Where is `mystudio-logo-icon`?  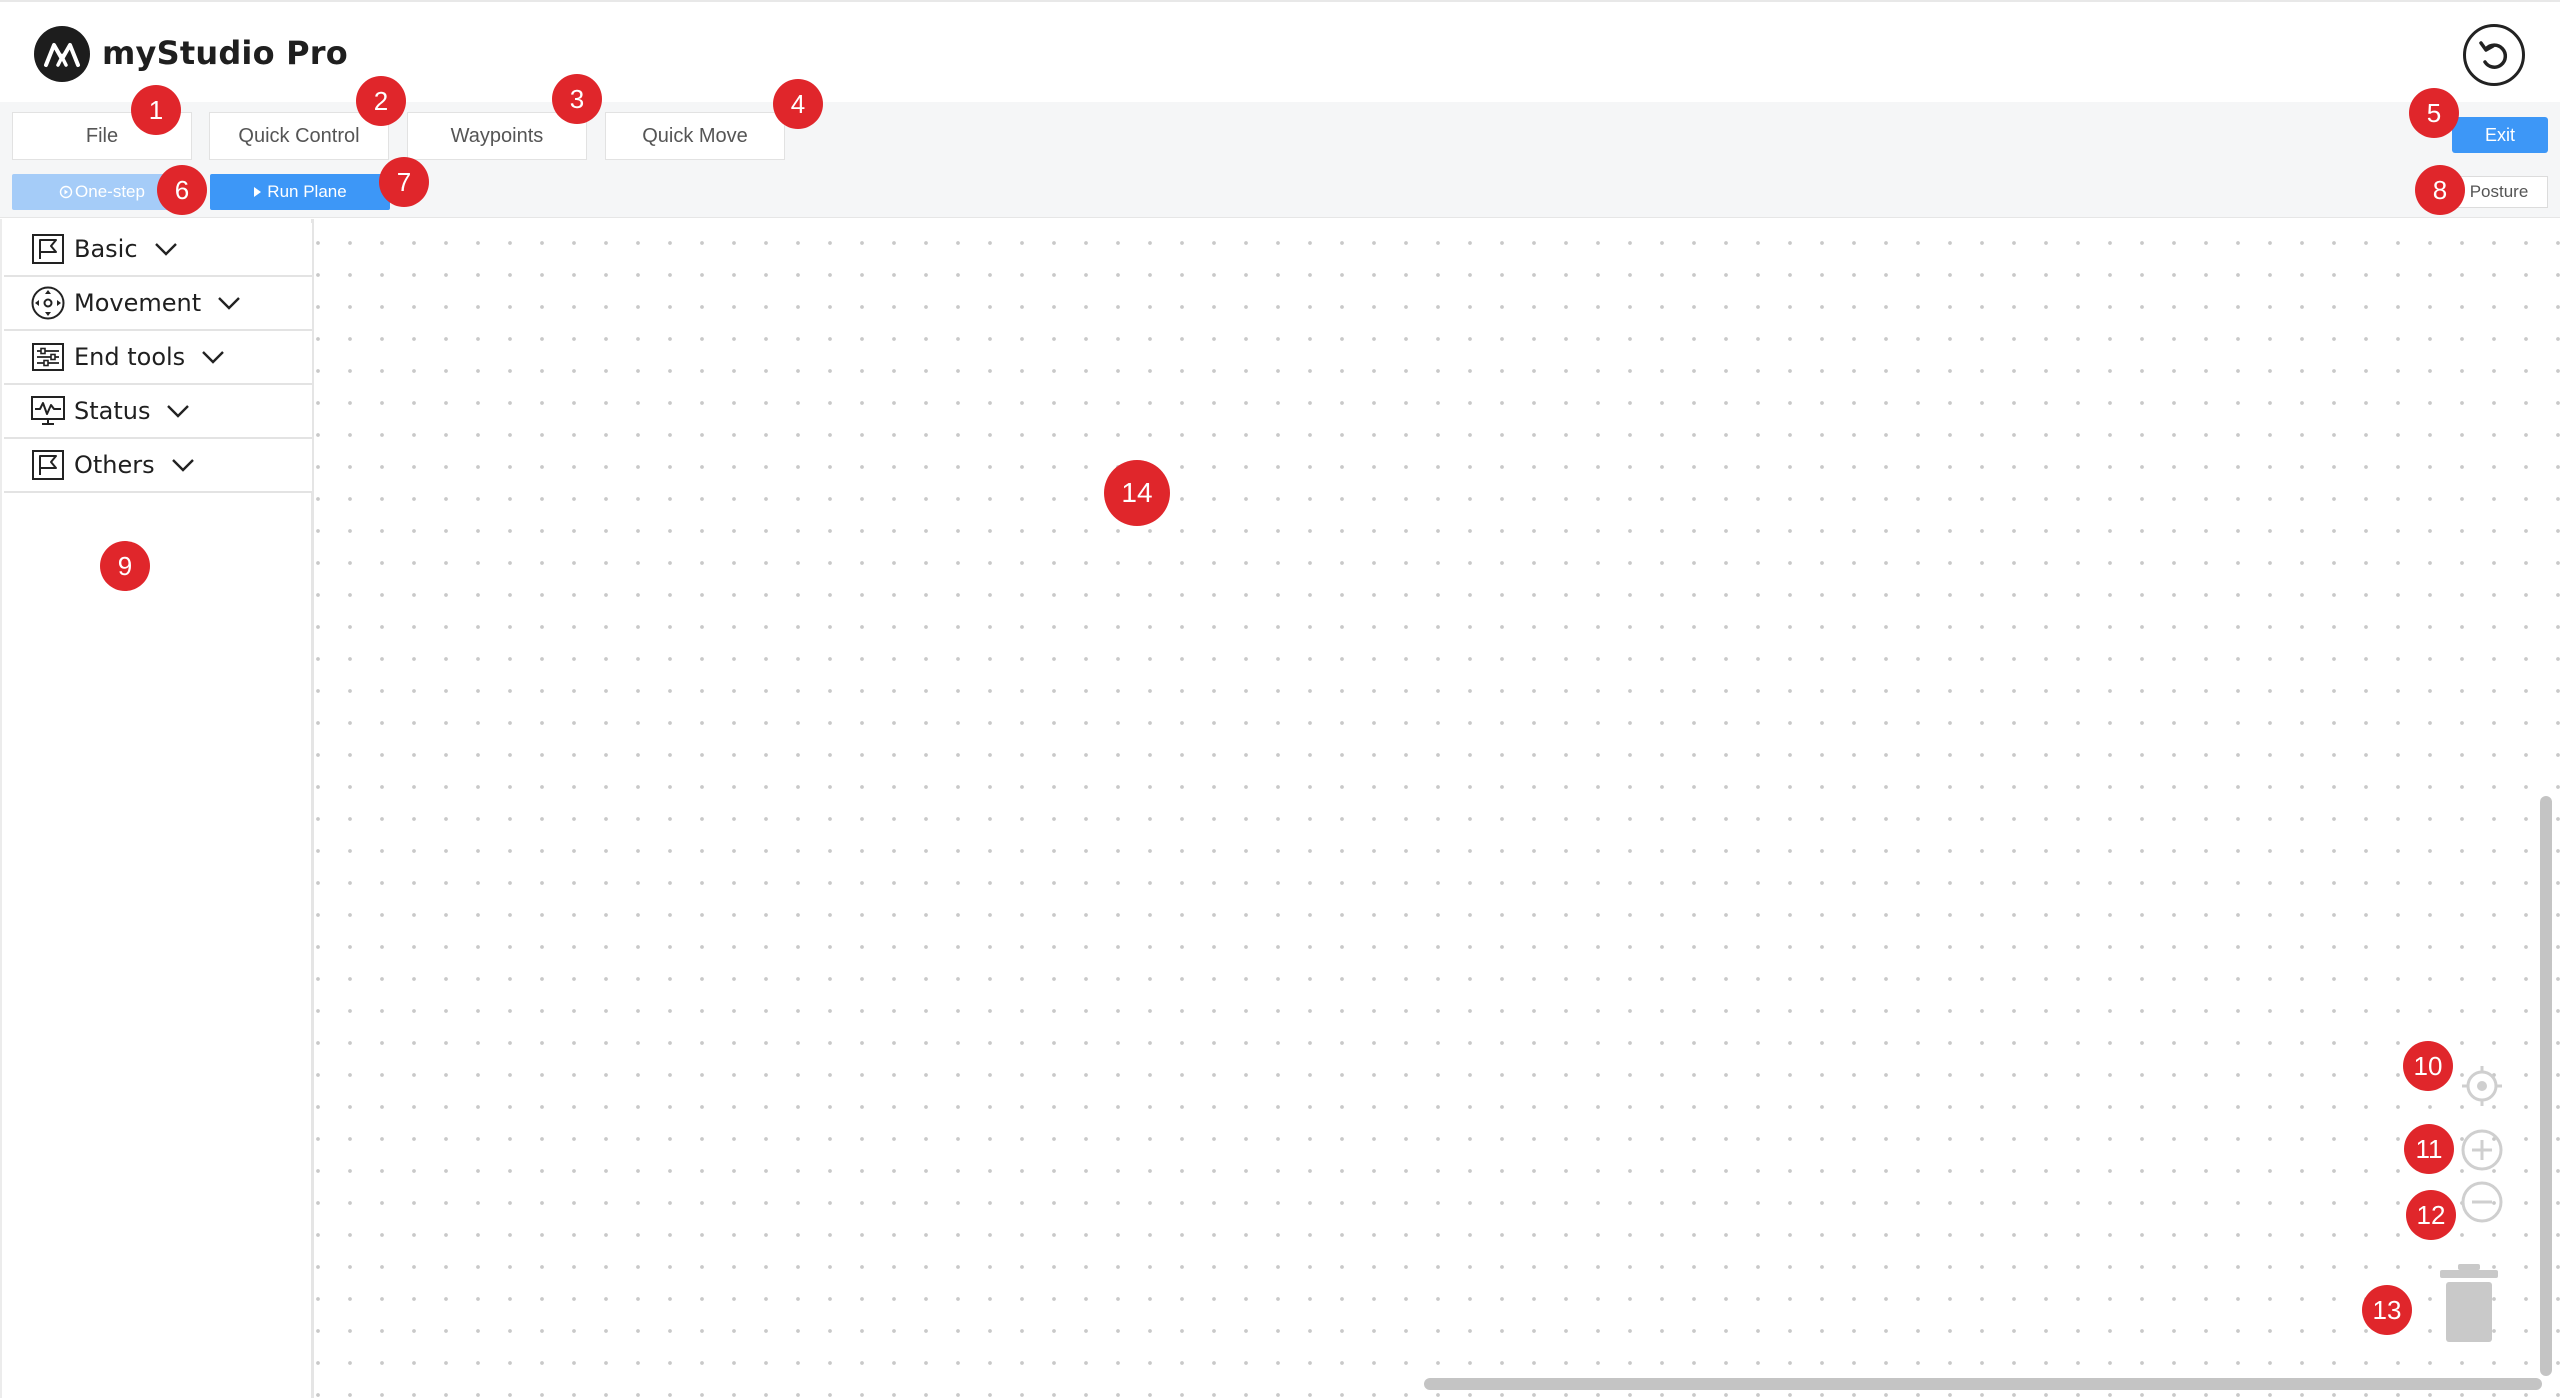 mystudio-logo-icon is located at coordinates (62, 55).